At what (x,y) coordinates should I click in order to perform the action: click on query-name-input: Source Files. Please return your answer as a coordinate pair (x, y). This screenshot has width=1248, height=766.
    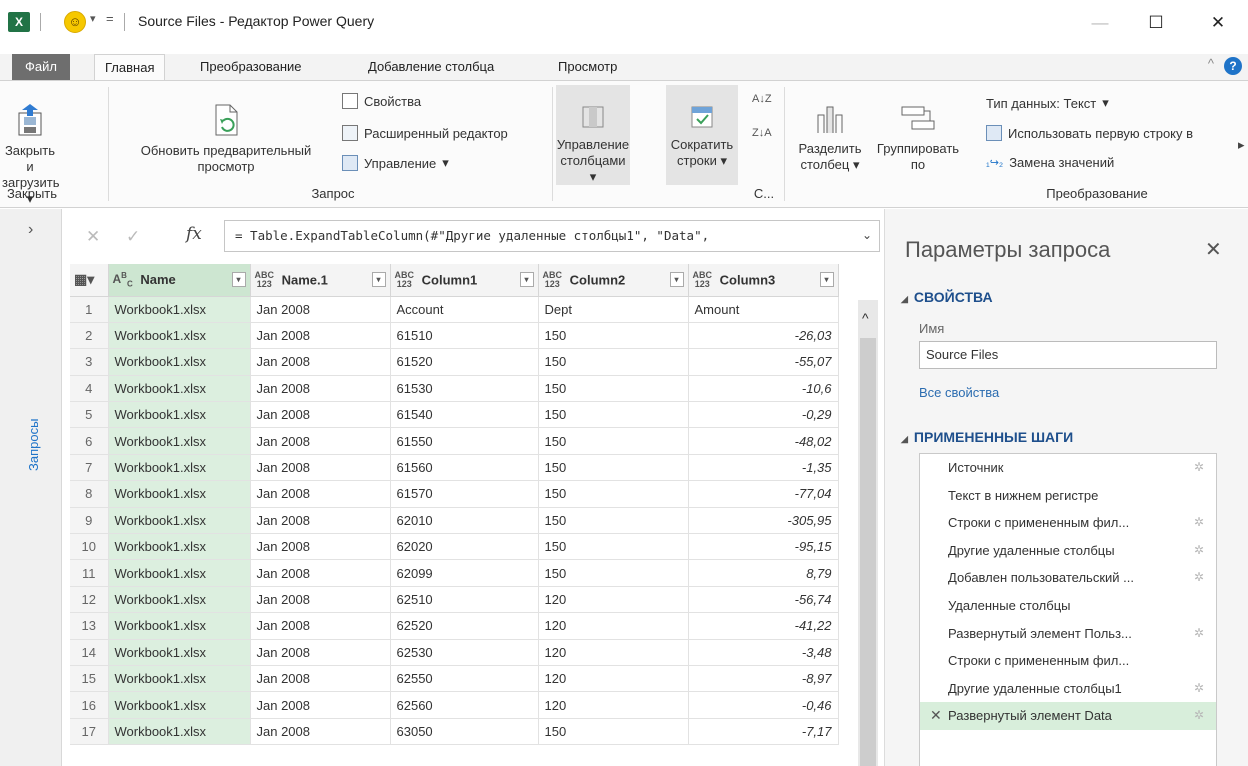
    Looking at the image, I should click on (1068, 355).